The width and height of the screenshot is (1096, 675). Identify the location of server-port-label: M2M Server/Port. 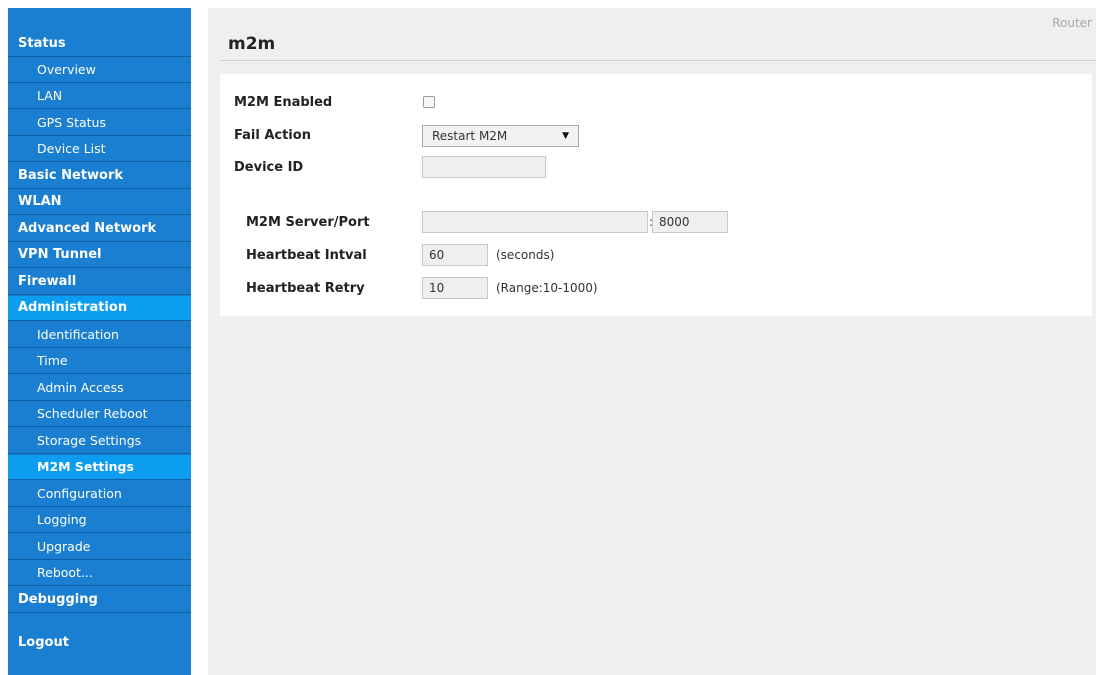
(308, 222).